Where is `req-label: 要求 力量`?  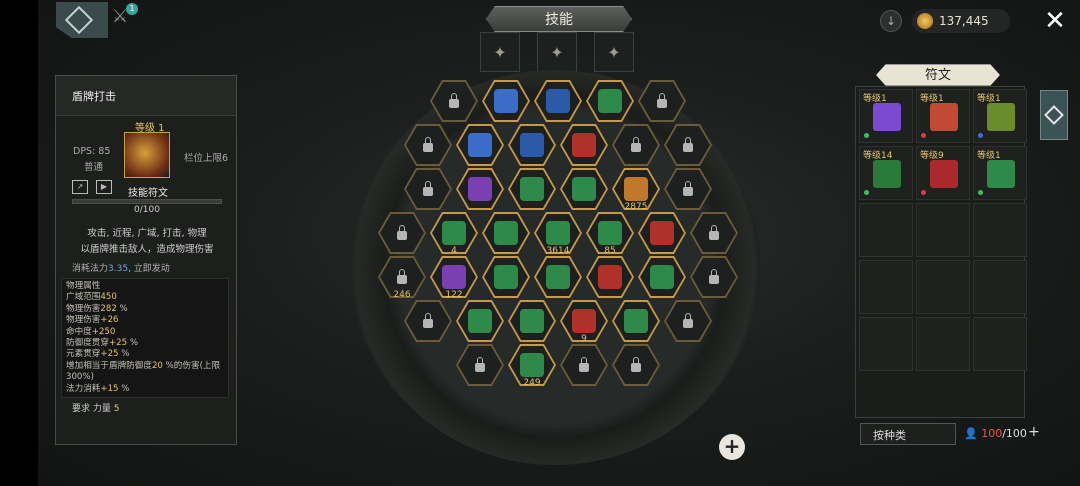 req-label: 要求 力量 is located at coordinates (91, 409).